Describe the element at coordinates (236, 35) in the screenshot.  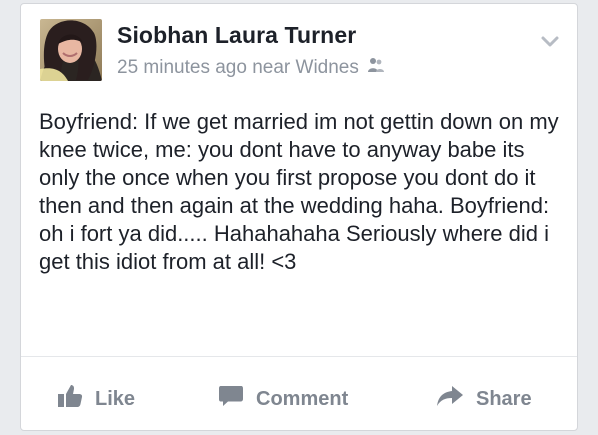
I see `author-name: Siobhan Laura Turner` at that location.